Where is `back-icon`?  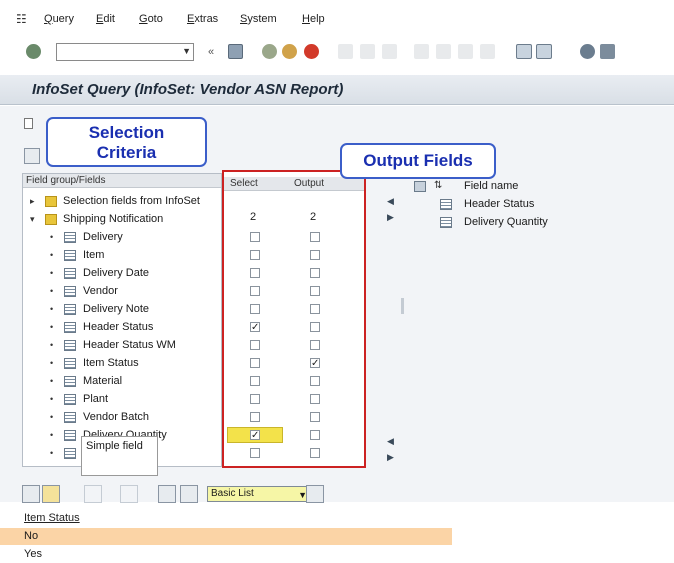 back-icon is located at coordinates (269, 51).